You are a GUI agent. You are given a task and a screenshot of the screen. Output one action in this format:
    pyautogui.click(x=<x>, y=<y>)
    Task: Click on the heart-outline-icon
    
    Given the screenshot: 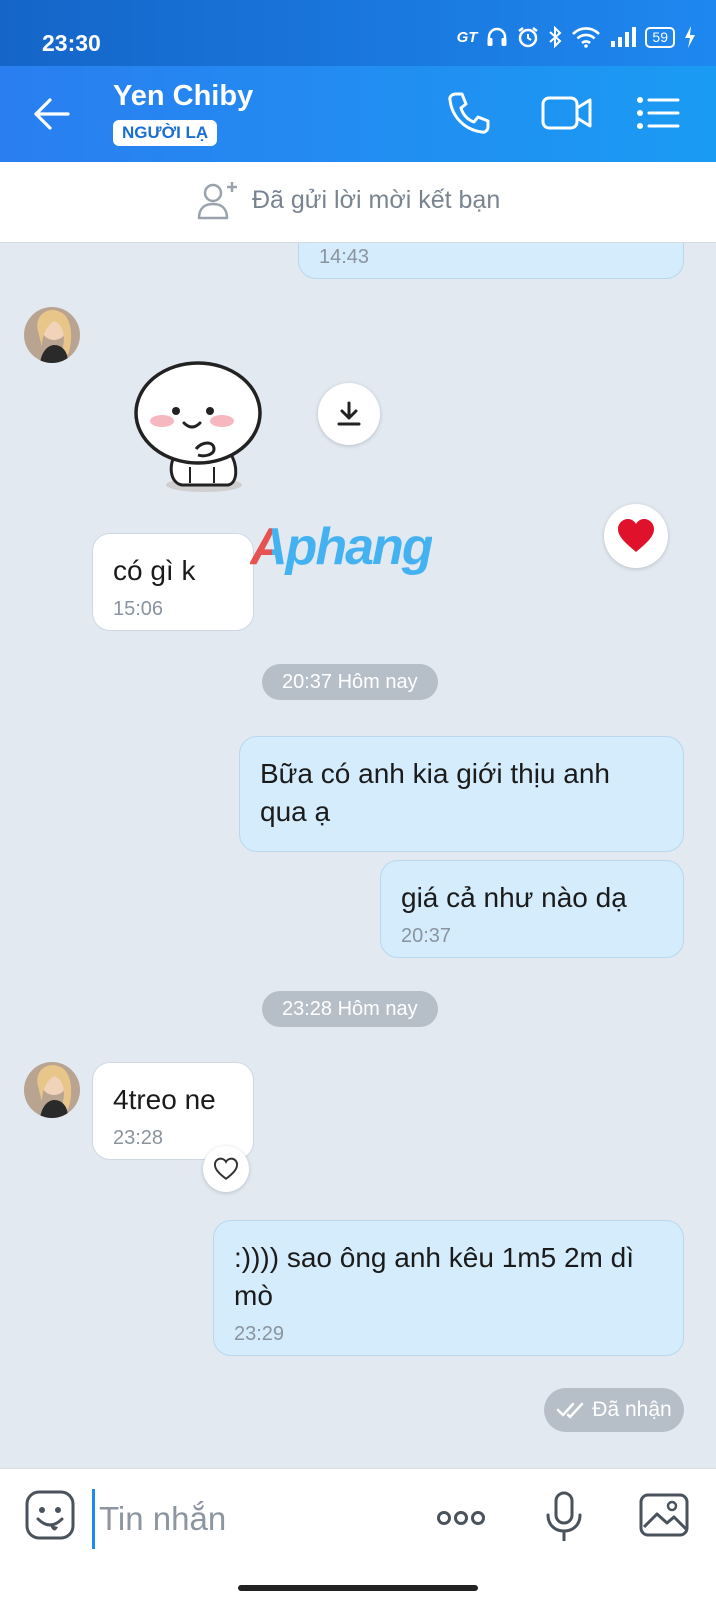 What is the action you would take?
    pyautogui.click(x=226, y=1168)
    